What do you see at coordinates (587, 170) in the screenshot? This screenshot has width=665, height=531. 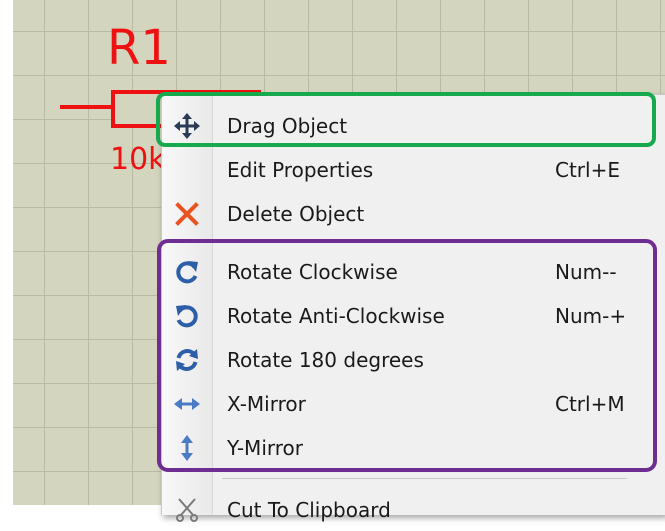 I see `menu-item-shortcut: Ctrl+E` at bounding box center [587, 170].